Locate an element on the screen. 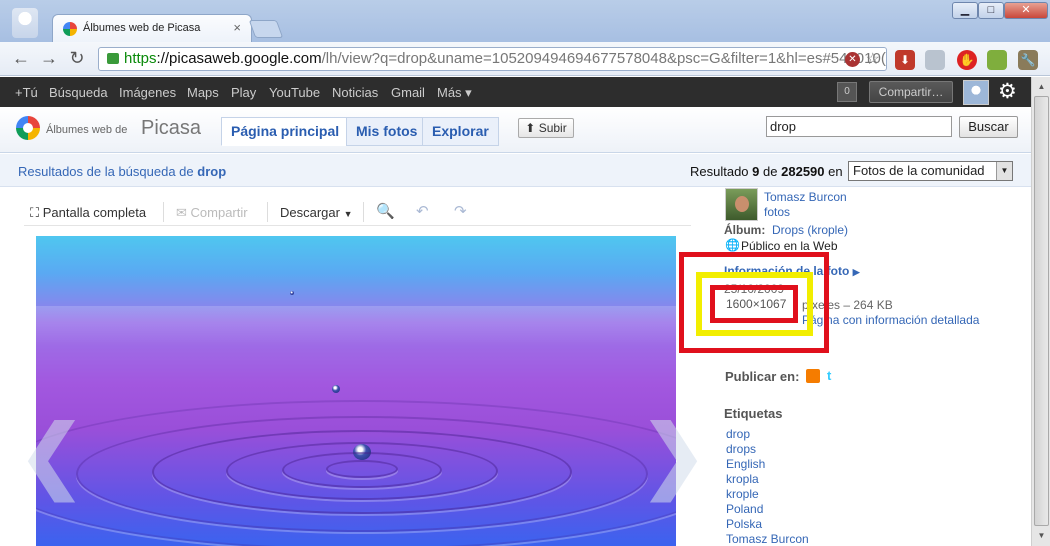  previous-photo-icon: ❮ is located at coordinates (51, 455).